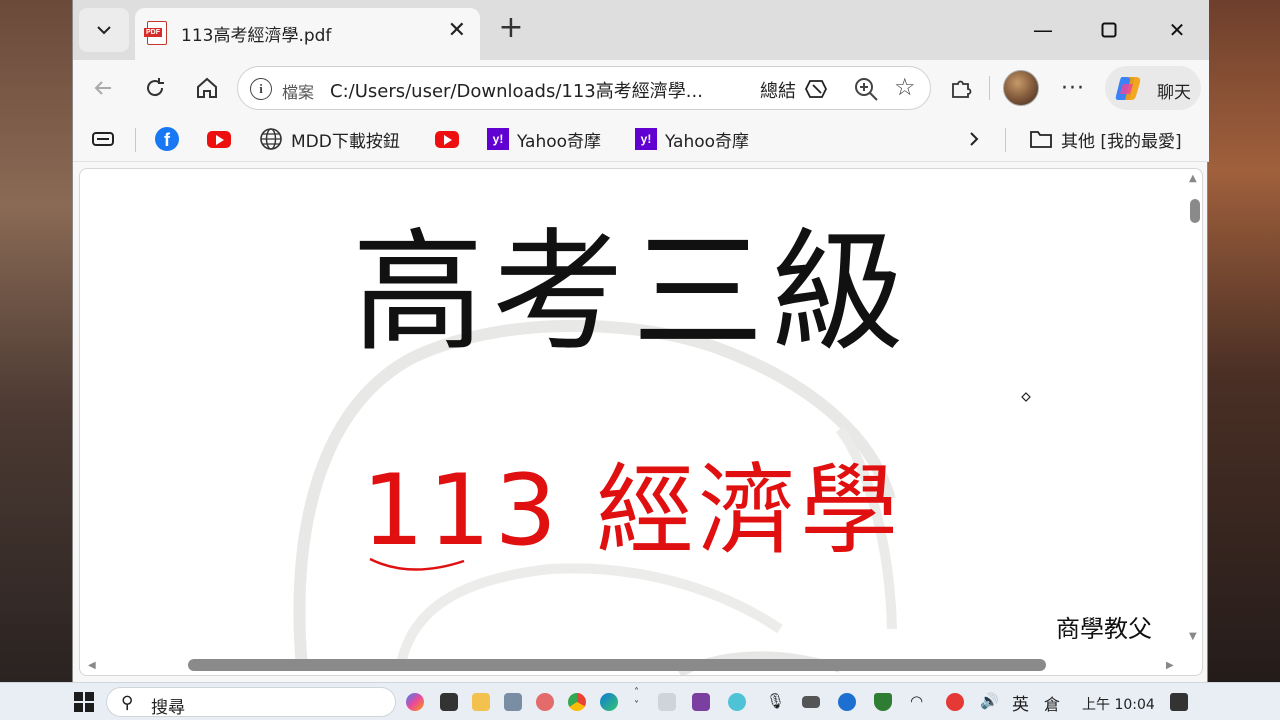 The height and width of the screenshot is (720, 1280). I want to click on clock: 上午 10:04, so click(1118, 704).